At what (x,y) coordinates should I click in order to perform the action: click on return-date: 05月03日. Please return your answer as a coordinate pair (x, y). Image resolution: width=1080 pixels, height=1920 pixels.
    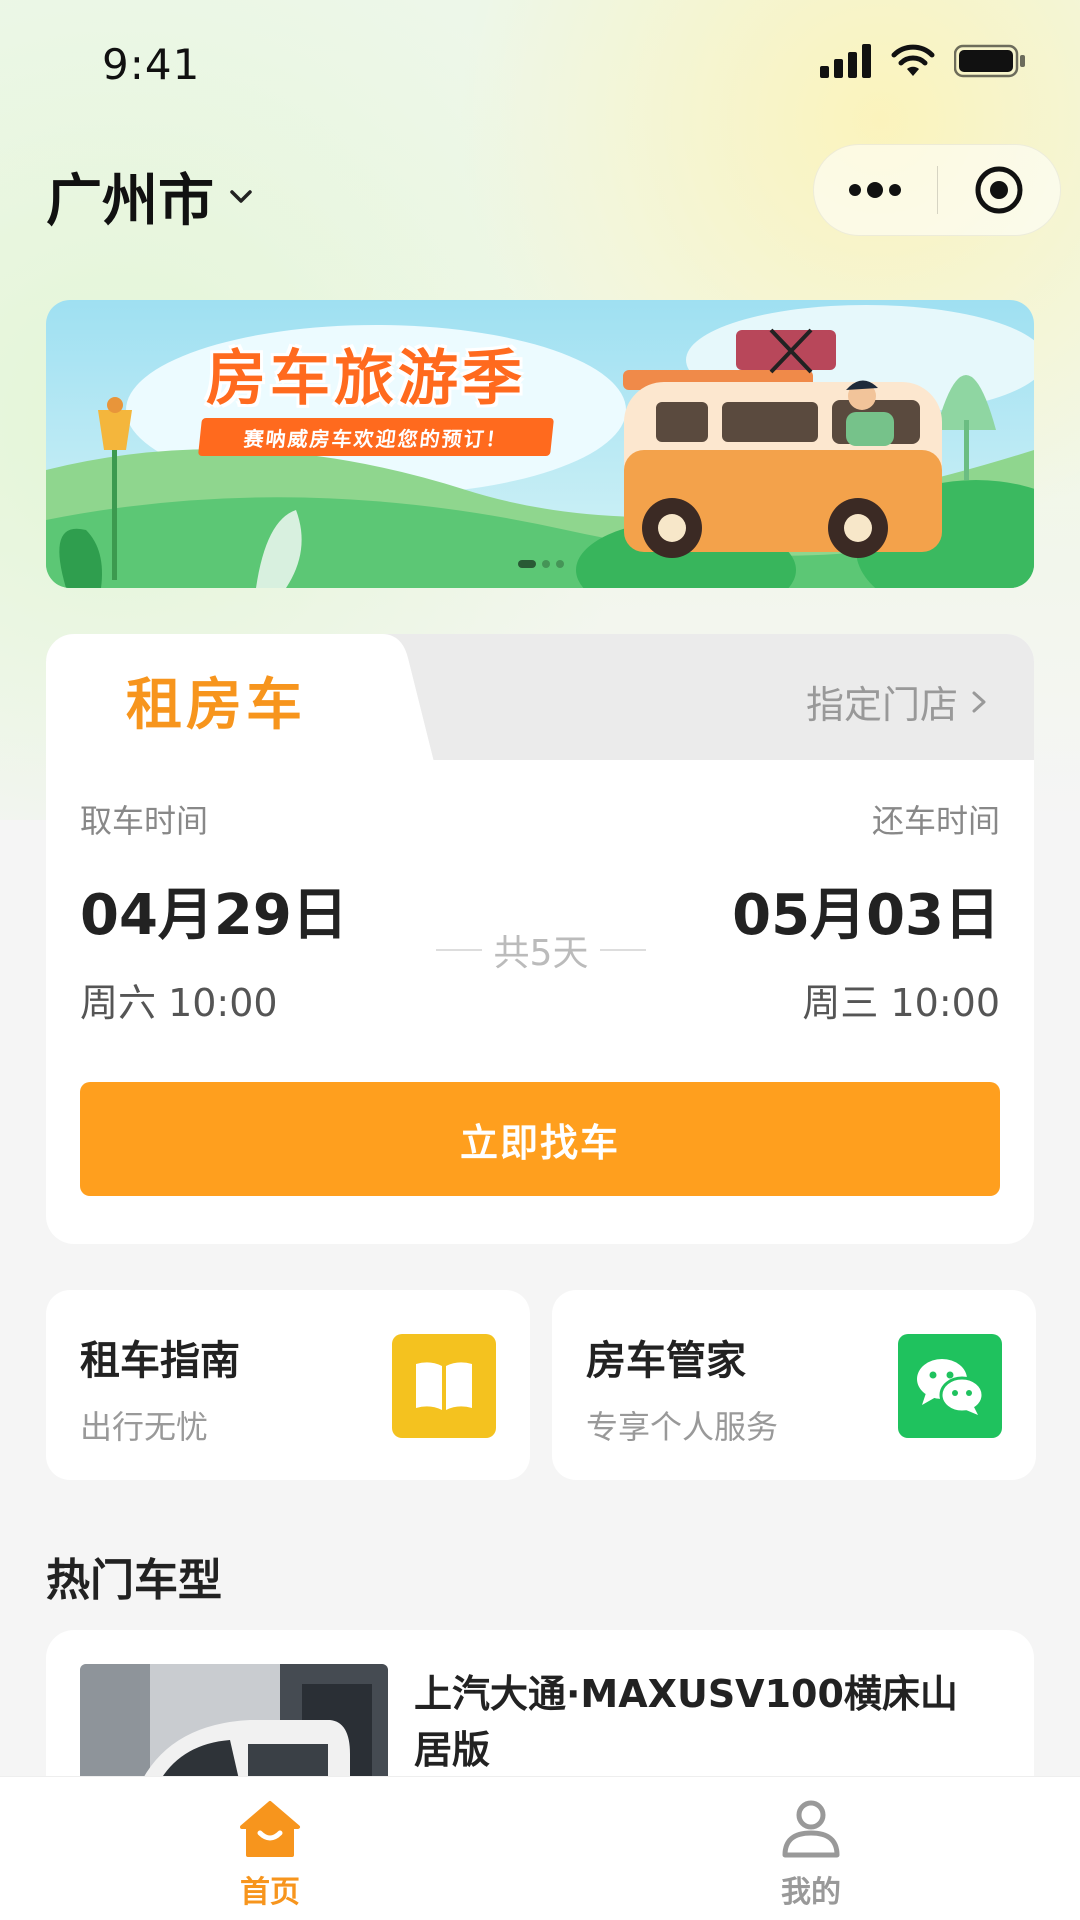
    Looking at the image, I should click on (866, 910).